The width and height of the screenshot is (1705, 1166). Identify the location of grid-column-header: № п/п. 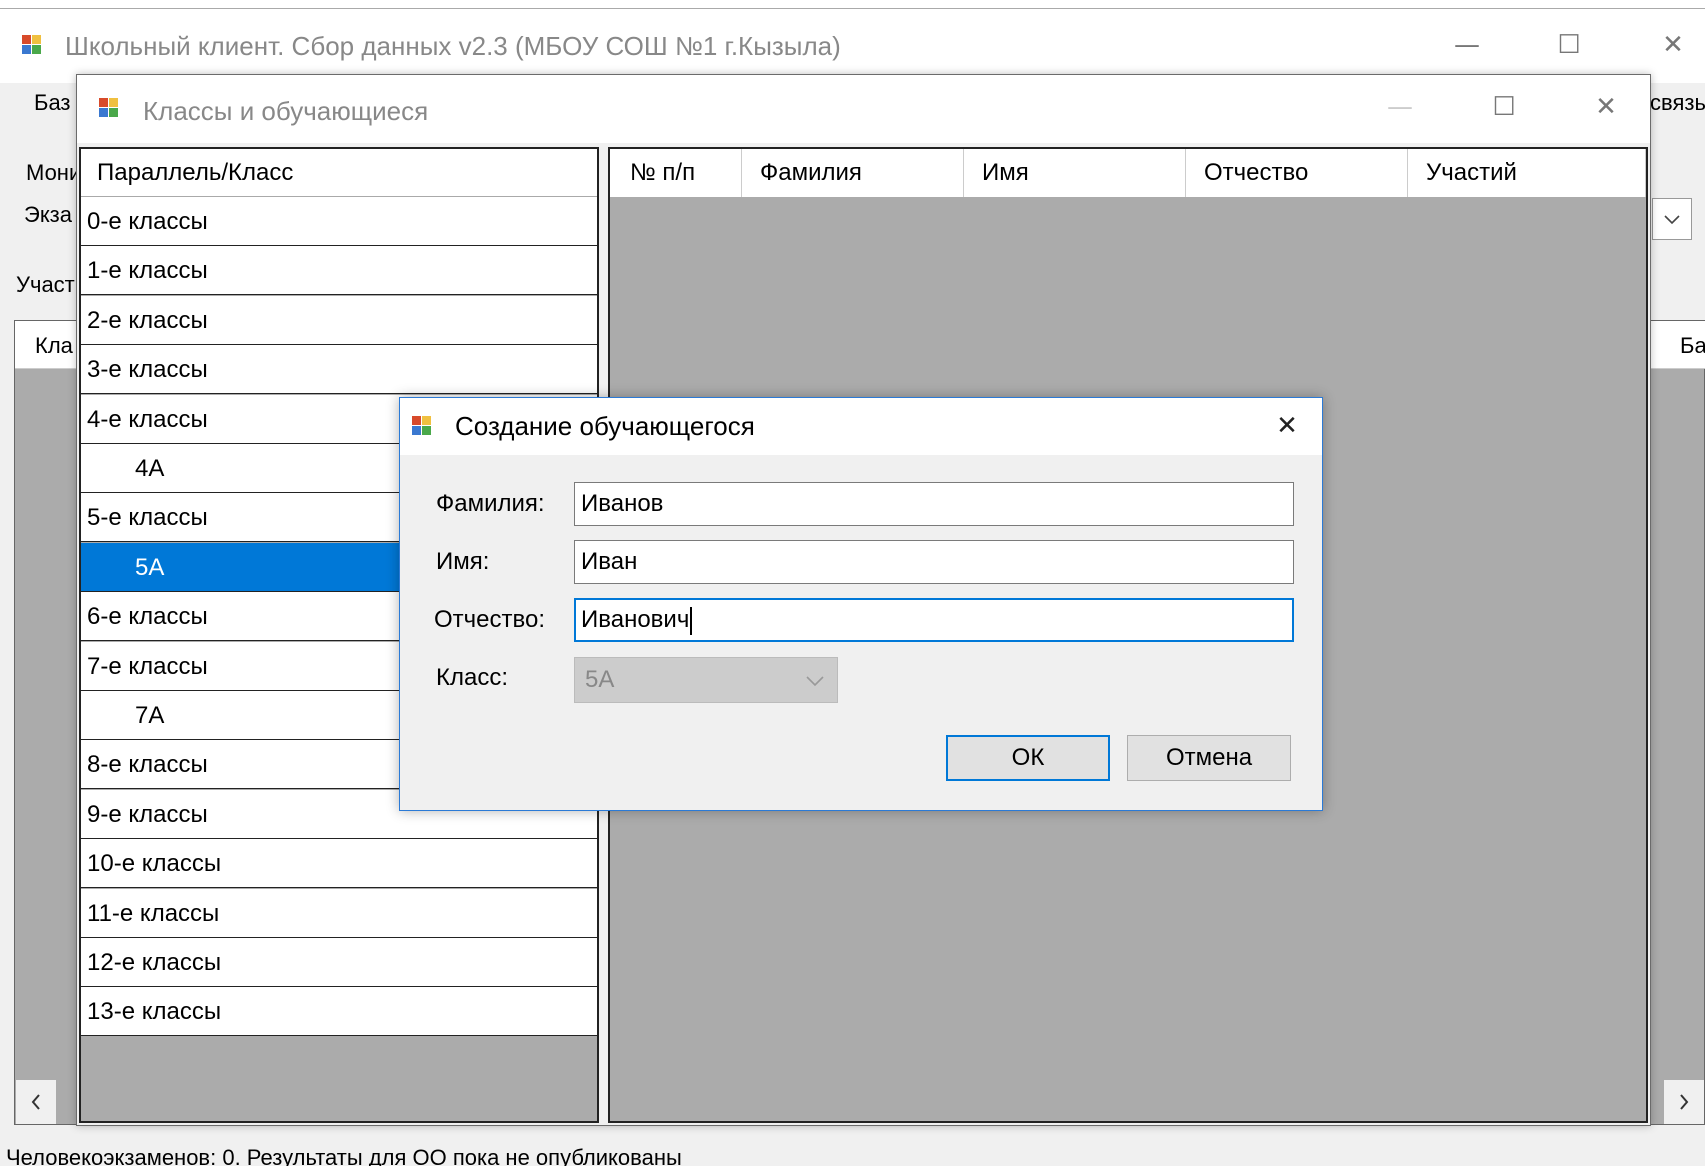
(676, 173).